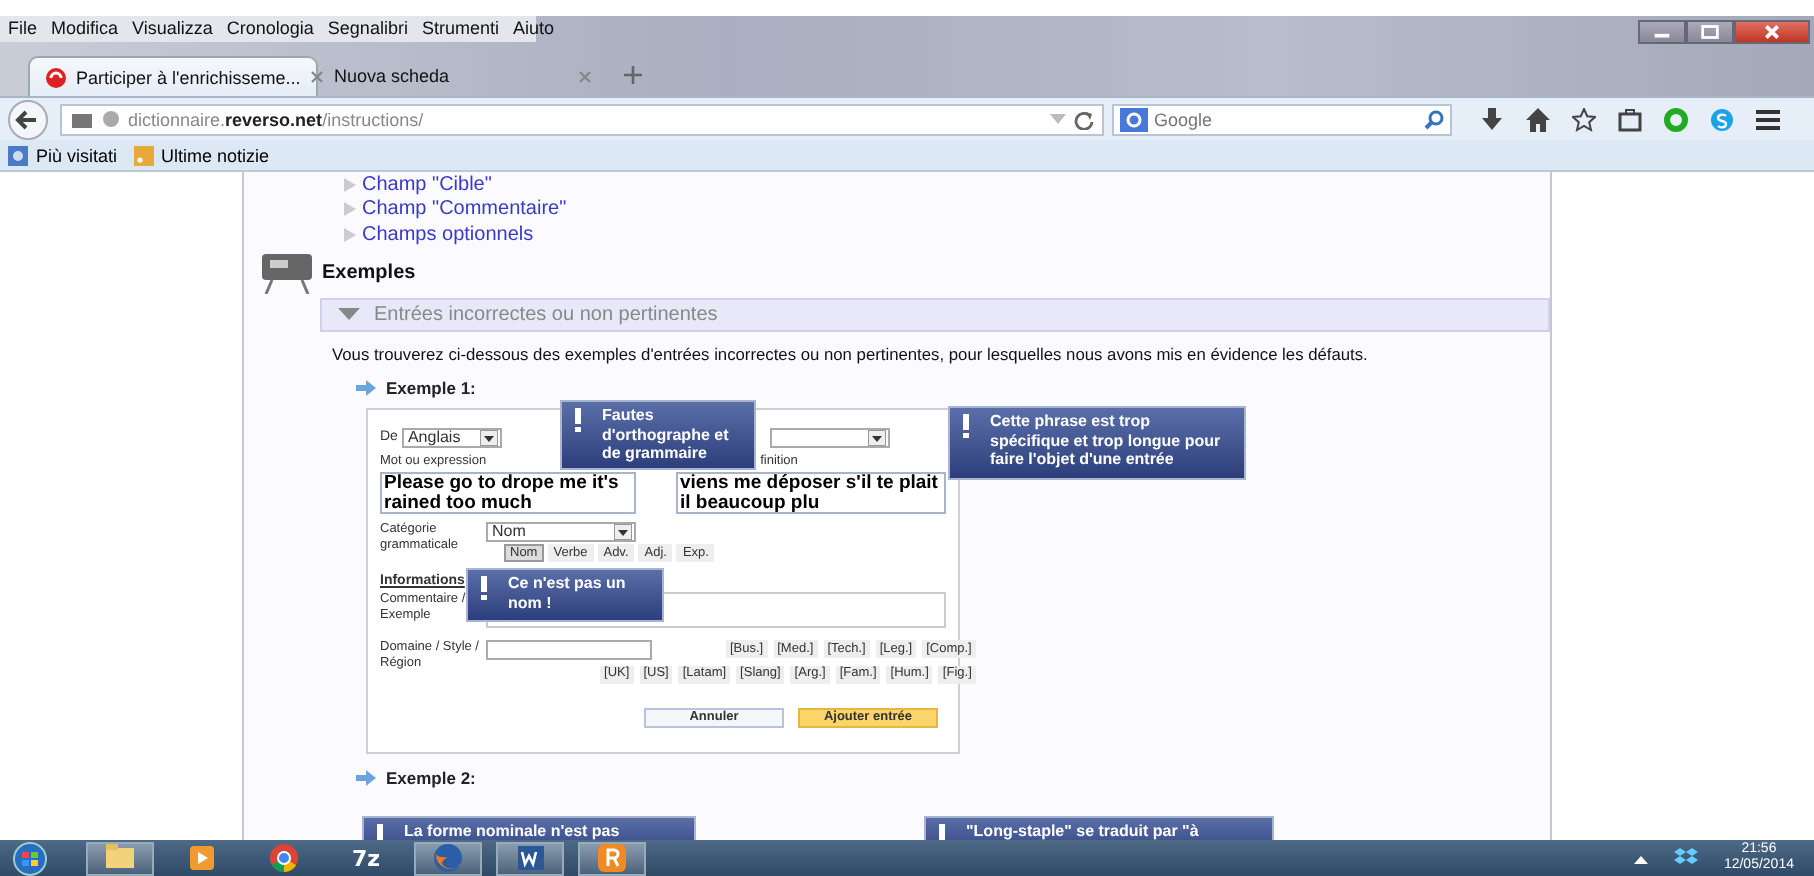 The width and height of the screenshot is (1814, 876). Describe the element at coordinates (1282, 119) in the screenshot. I see `search-field: Google` at that location.